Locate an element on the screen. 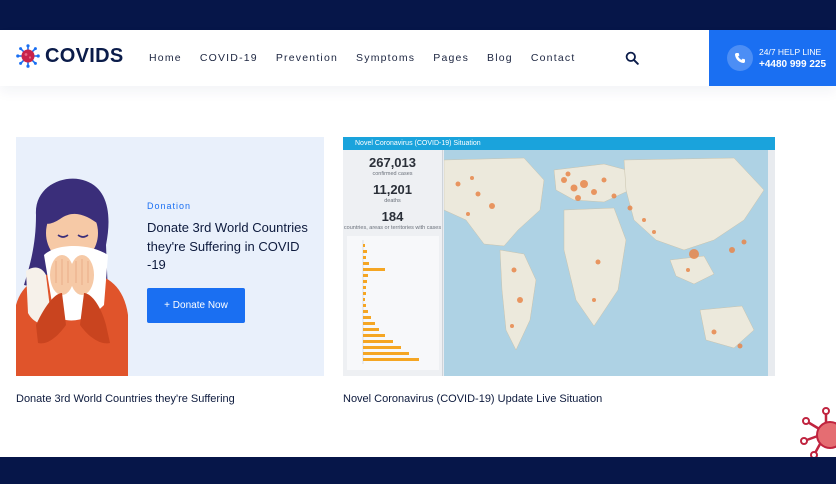 This screenshot has width=836, height=484. nav-blog: Blog is located at coordinates (500, 58).